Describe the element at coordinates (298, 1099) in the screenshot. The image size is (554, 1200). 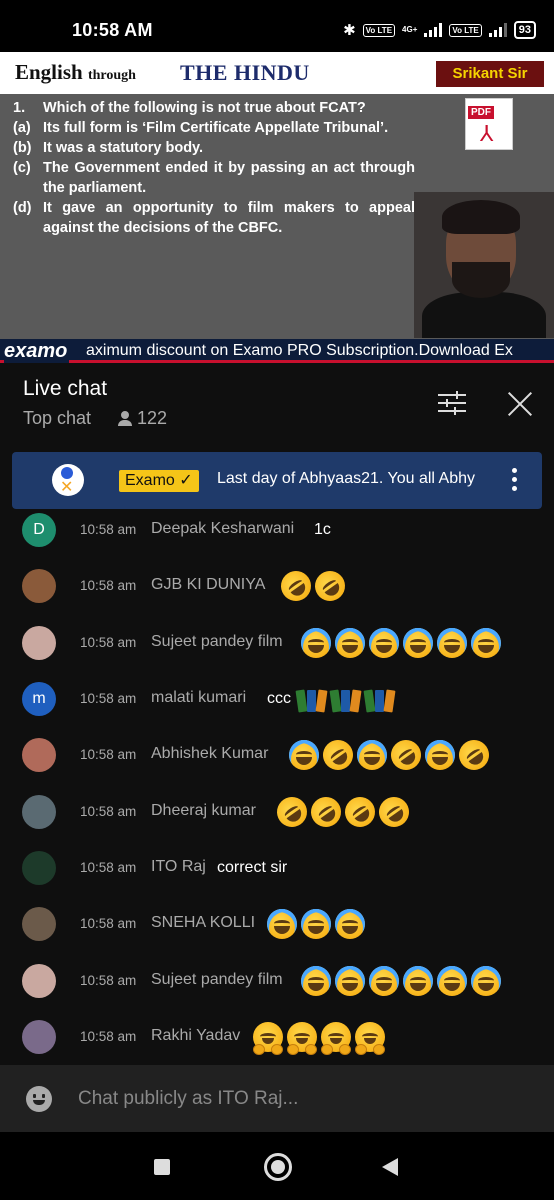
I see `chat-input` at that location.